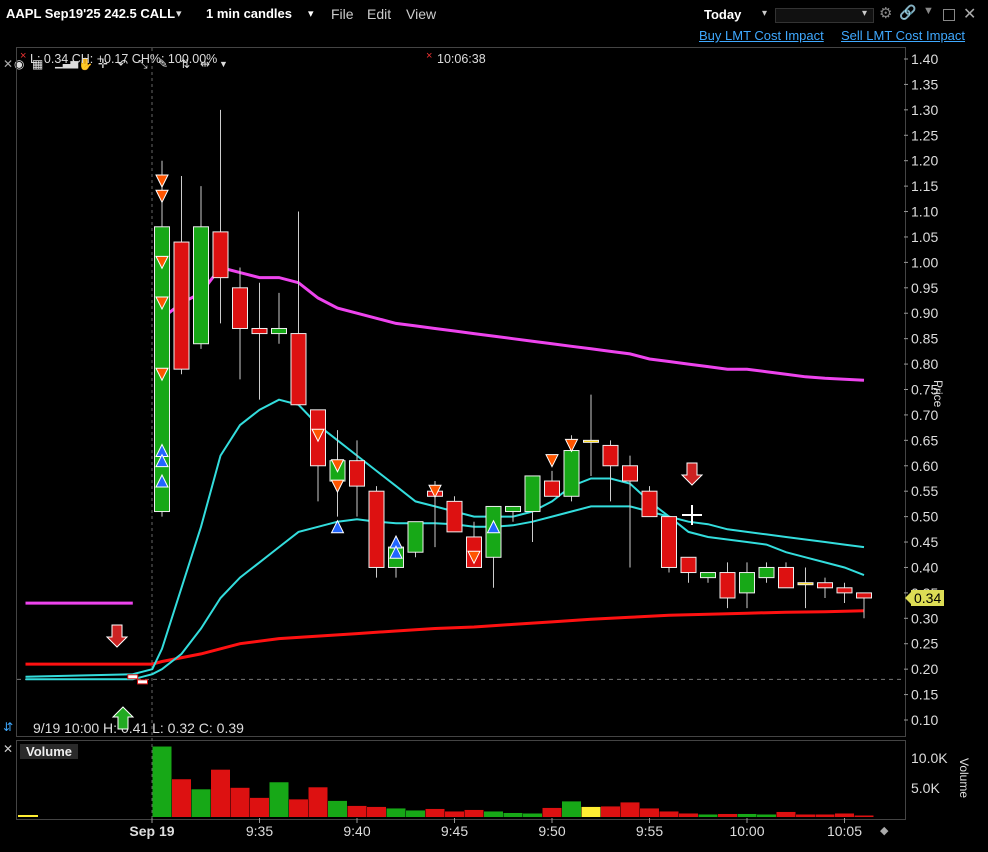  What do you see at coordinates (924, 720) in the screenshot?
I see `price-tick-label: 0.10` at bounding box center [924, 720].